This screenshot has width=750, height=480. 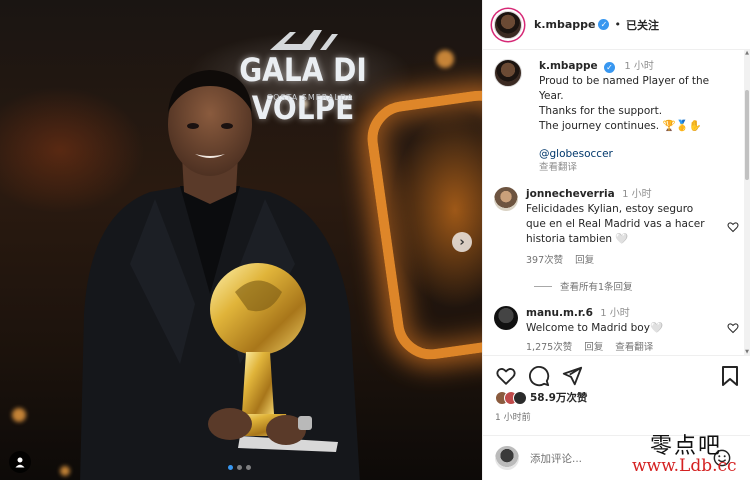 What do you see at coordinates (506, 376) in the screenshot?
I see `heart-icon` at bounding box center [506, 376].